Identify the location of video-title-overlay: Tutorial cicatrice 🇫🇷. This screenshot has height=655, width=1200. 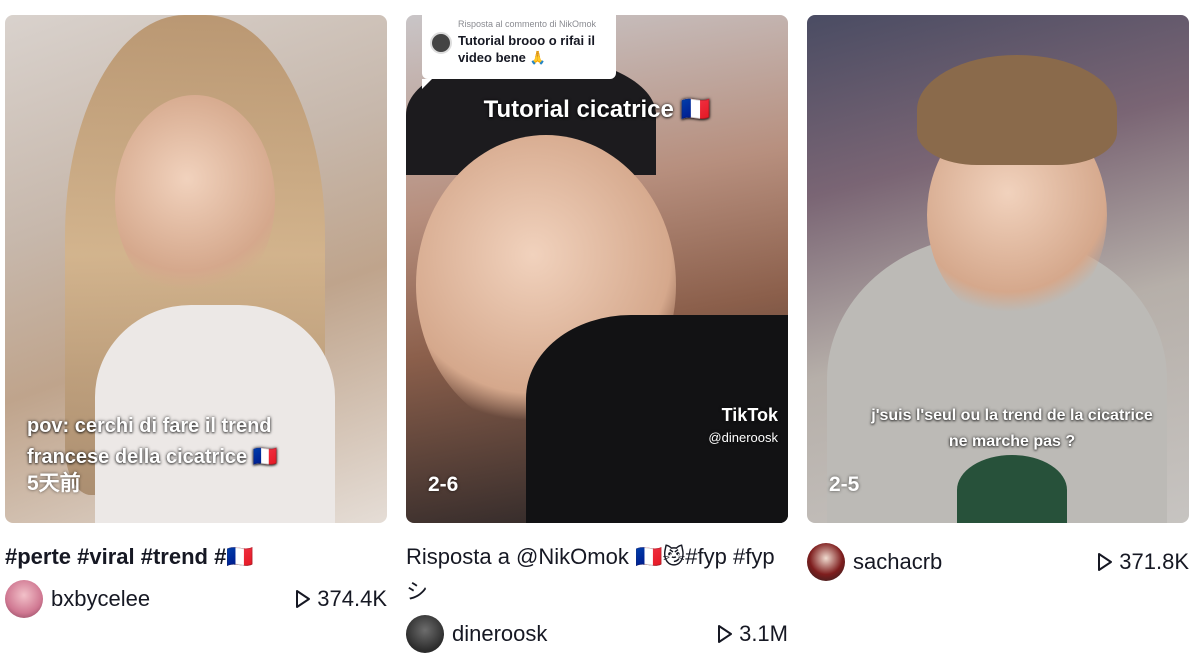
(597, 109).